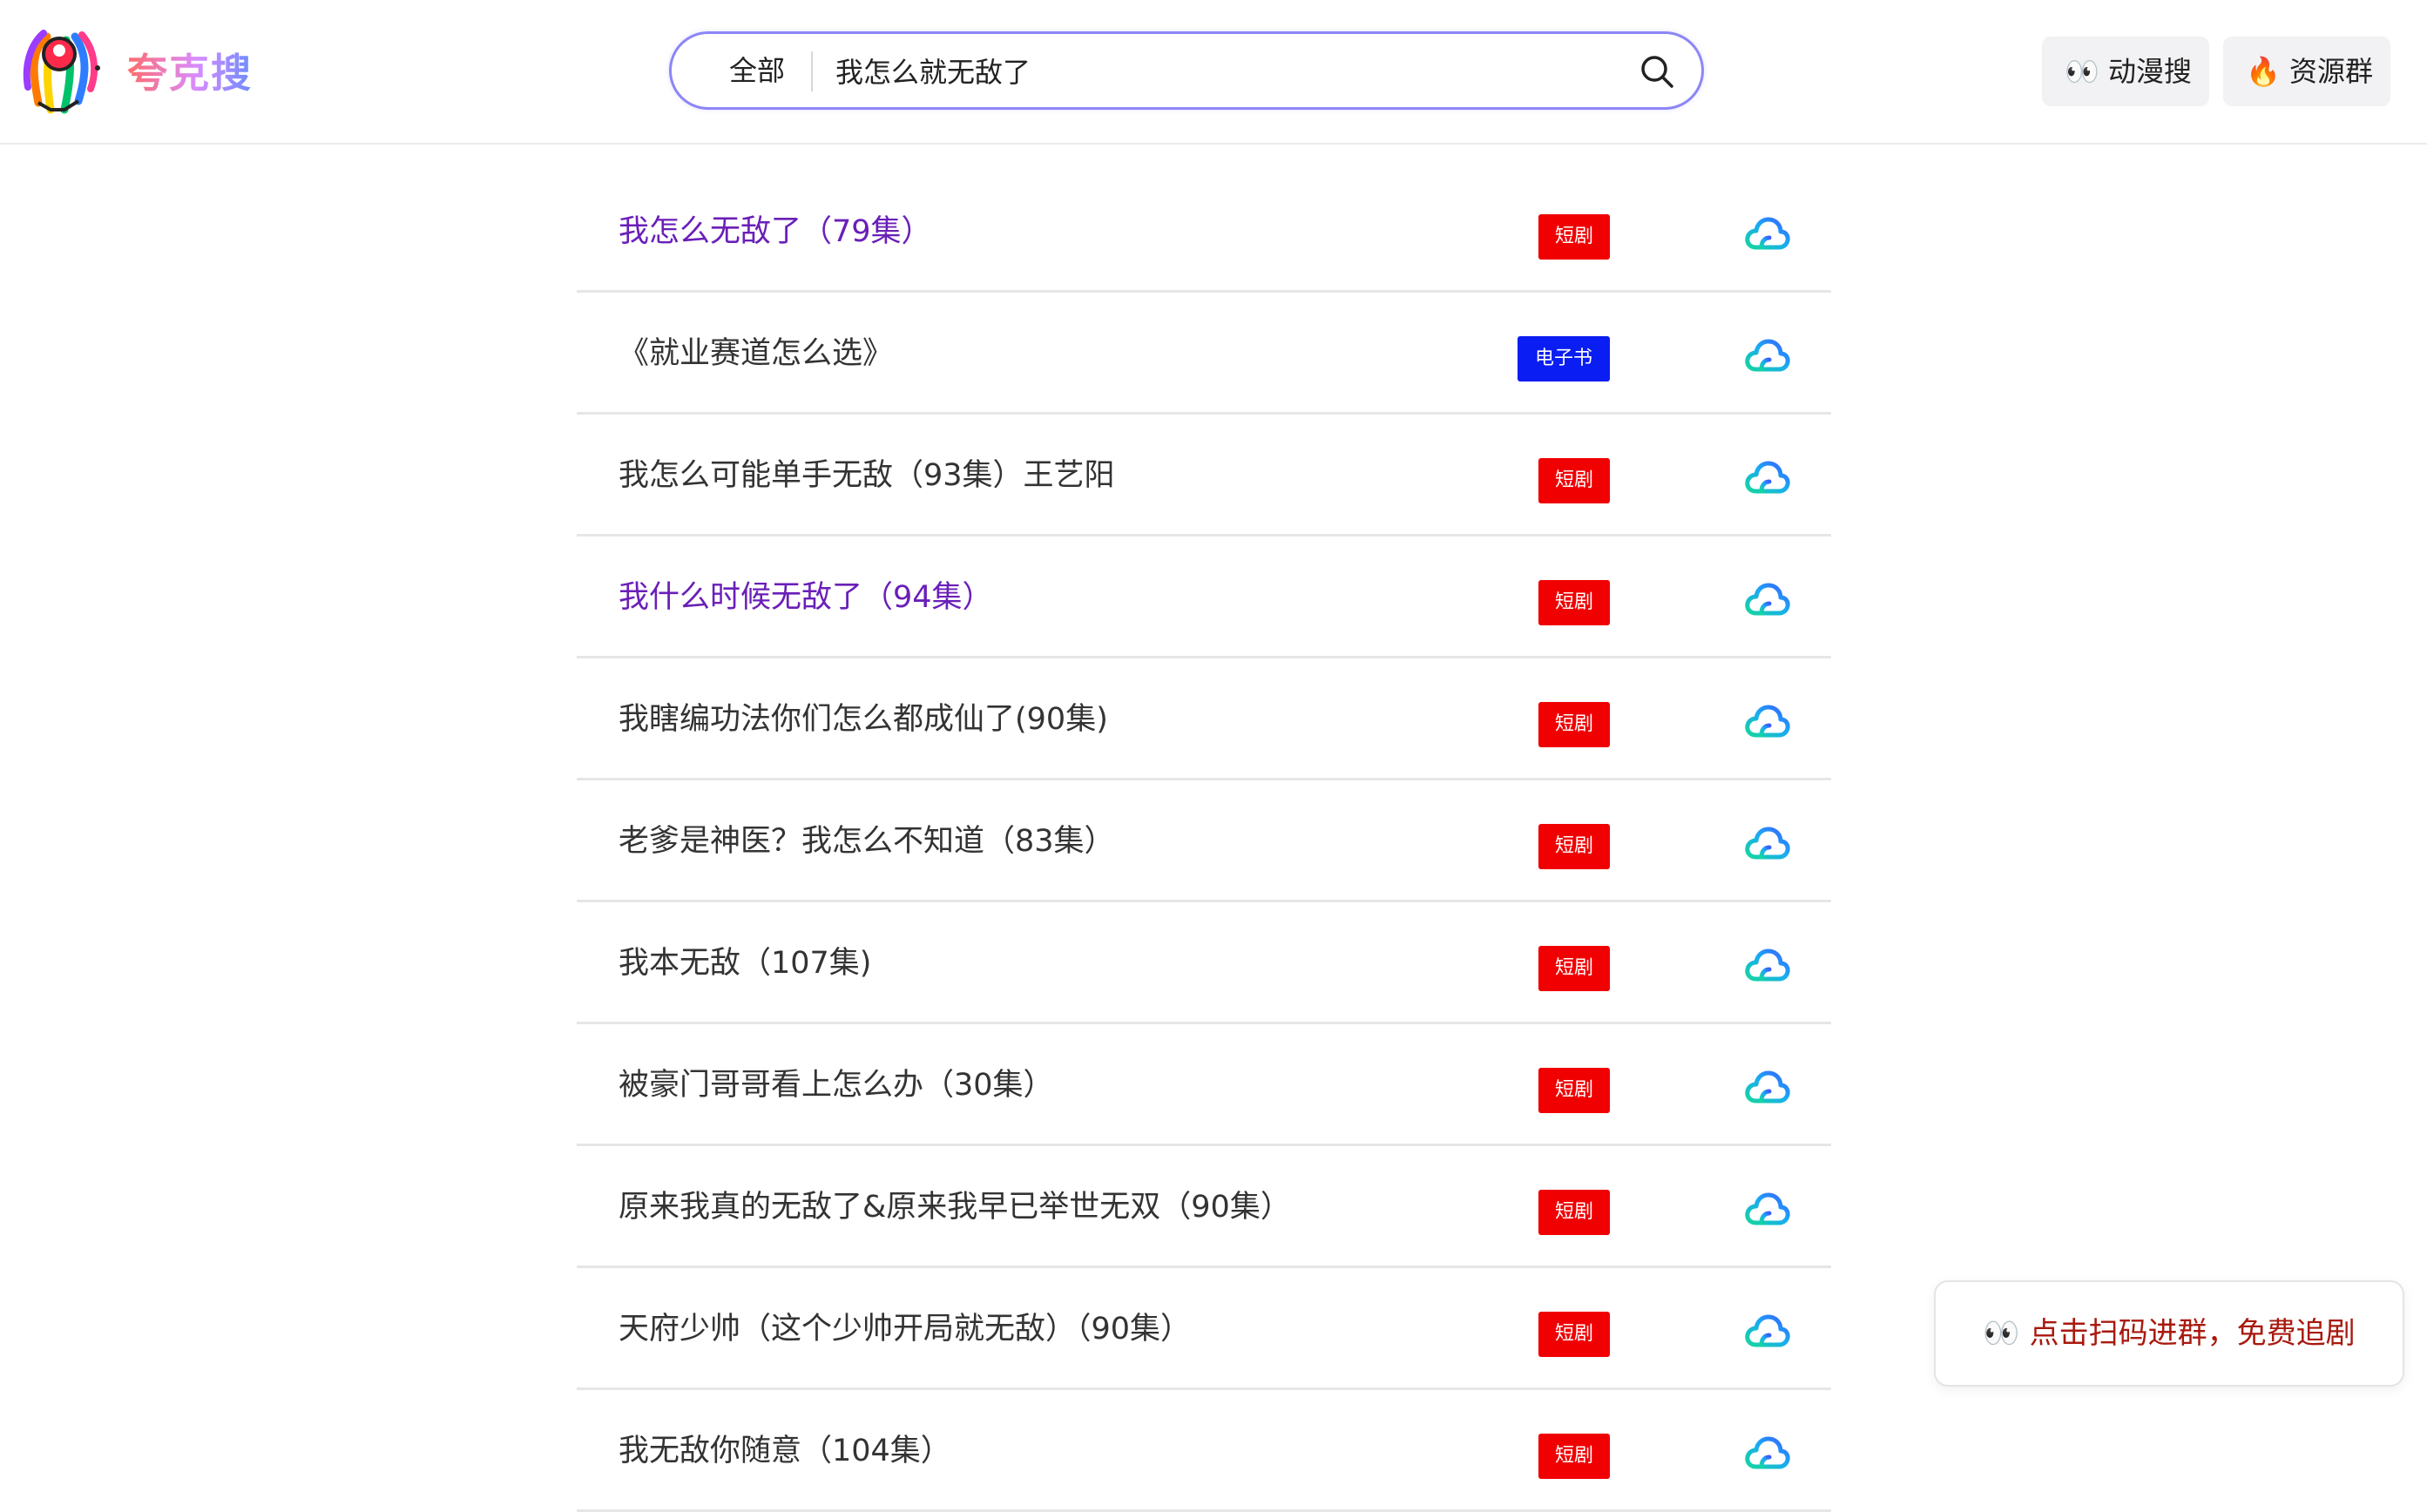  I want to click on category-tag: 电子书, so click(1564, 358).